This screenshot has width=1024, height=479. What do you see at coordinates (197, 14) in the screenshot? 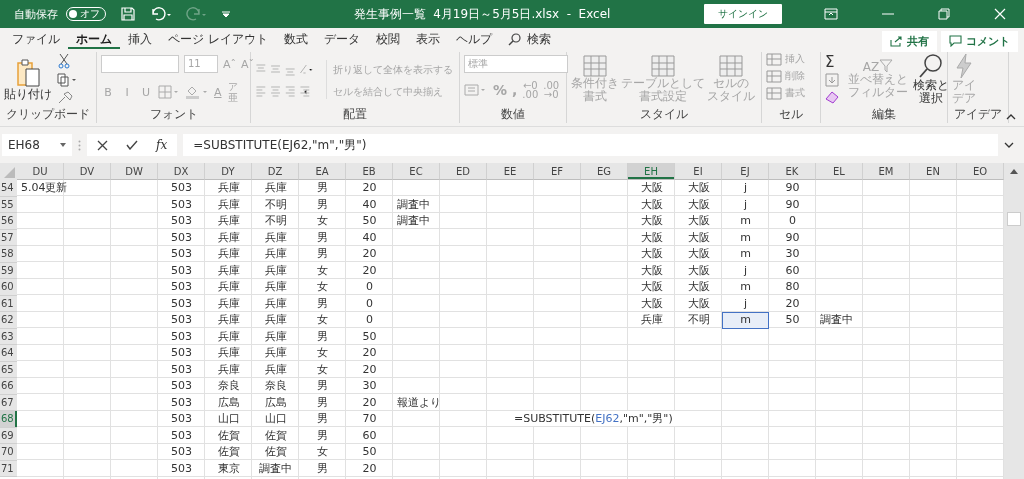
I see `redo-icon` at bounding box center [197, 14].